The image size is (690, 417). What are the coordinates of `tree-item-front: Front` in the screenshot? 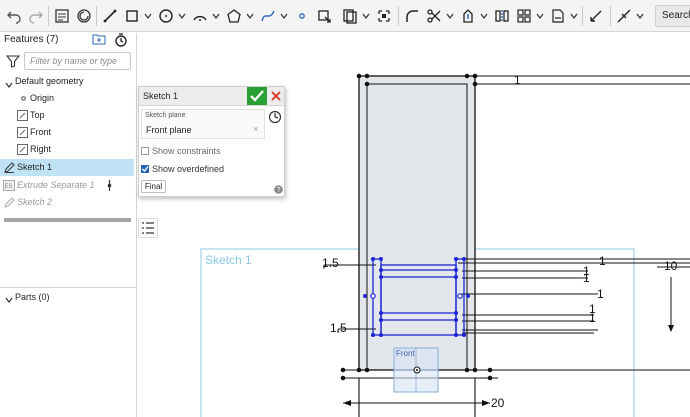 It's located at (67, 132).